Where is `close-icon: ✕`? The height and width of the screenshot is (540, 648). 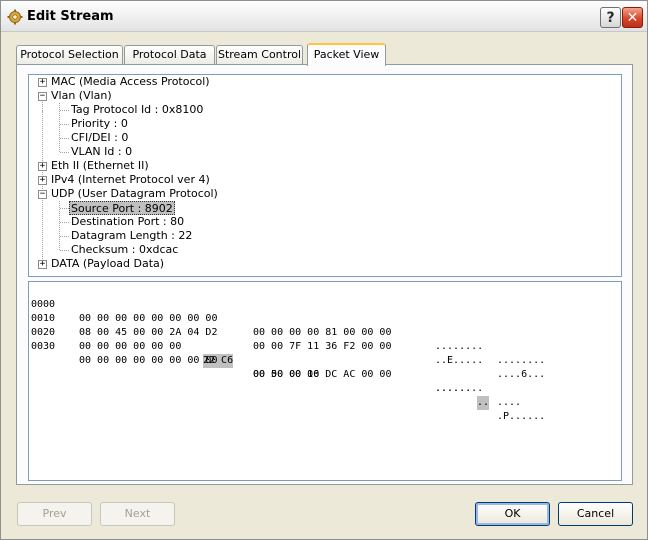
close-icon: ✕ is located at coordinates (632, 17).